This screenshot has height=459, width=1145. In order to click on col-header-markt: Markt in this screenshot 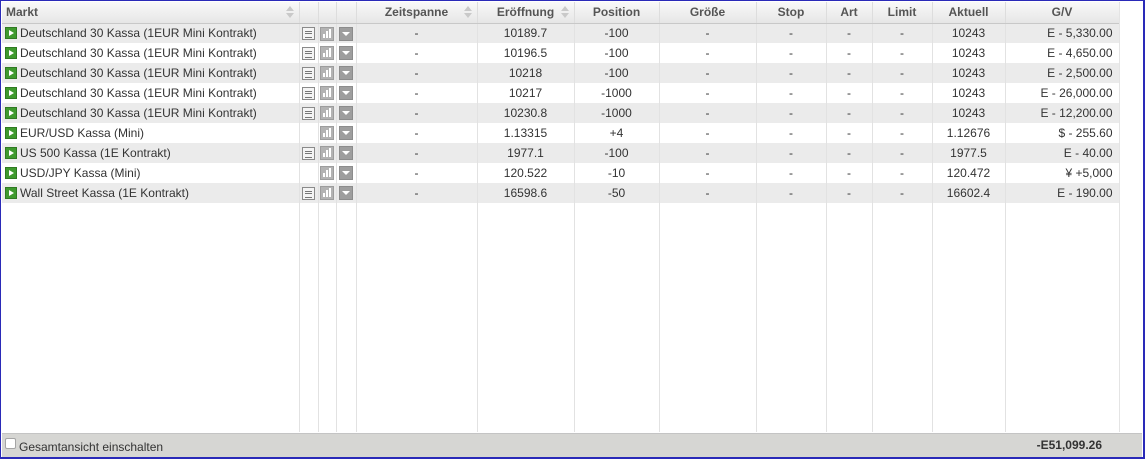, I will do `click(151, 13)`.